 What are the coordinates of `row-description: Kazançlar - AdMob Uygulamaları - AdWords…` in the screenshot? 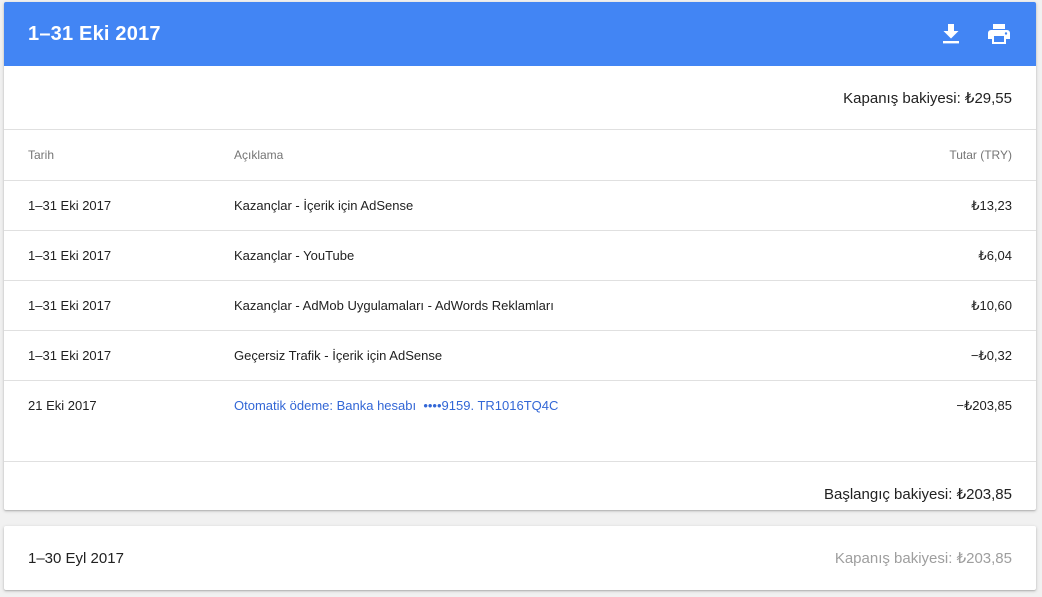 It's located at (550, 305).